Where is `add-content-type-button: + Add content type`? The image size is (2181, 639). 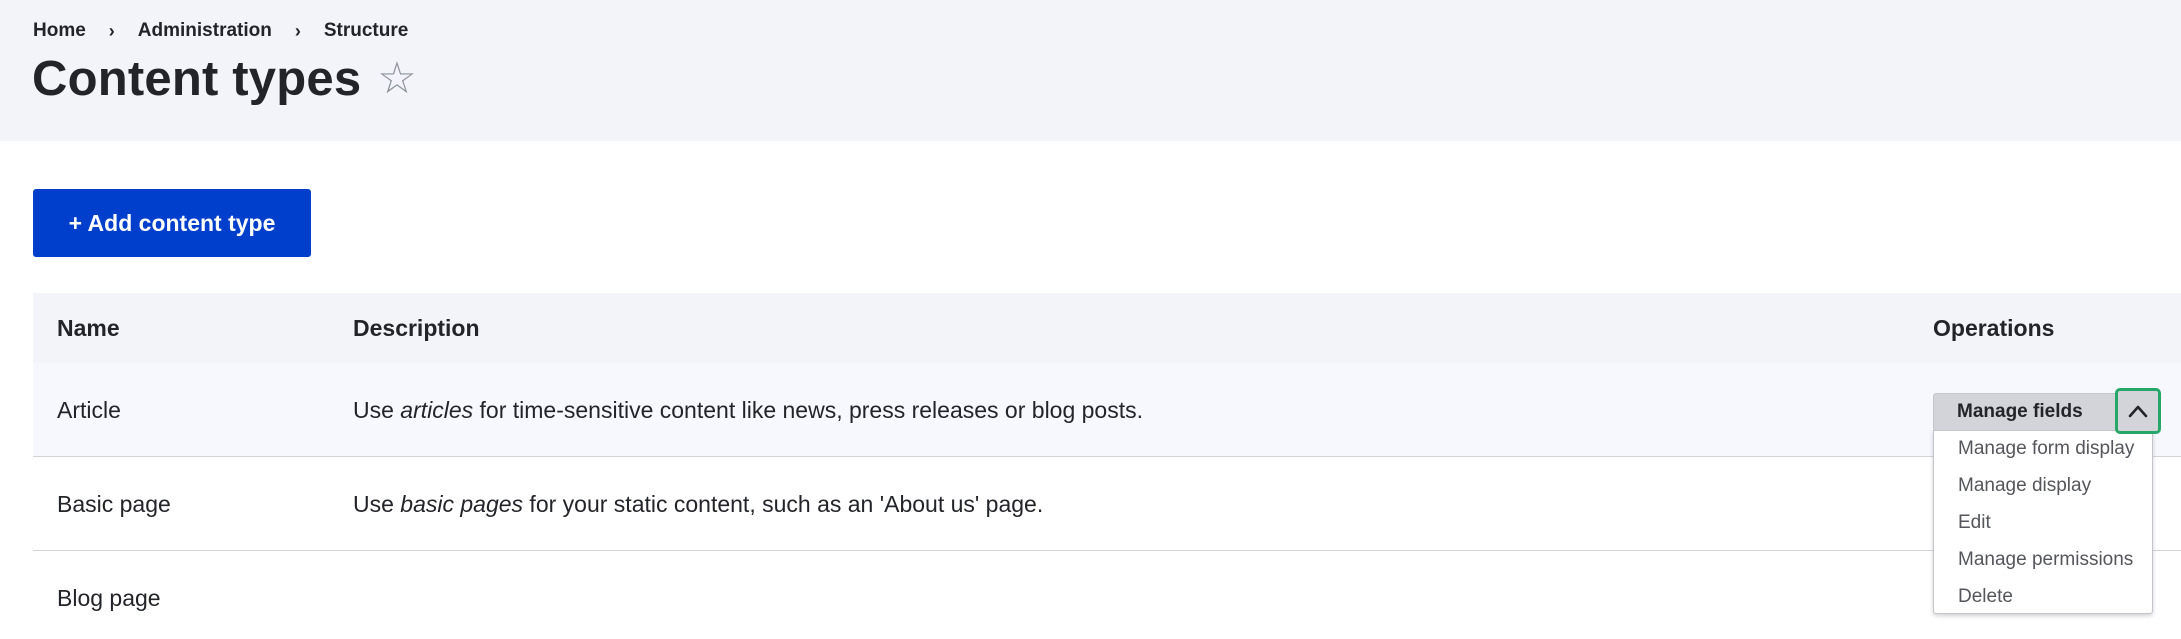 add-content-type-button: + Add content type is located at coordinates (172, 223).